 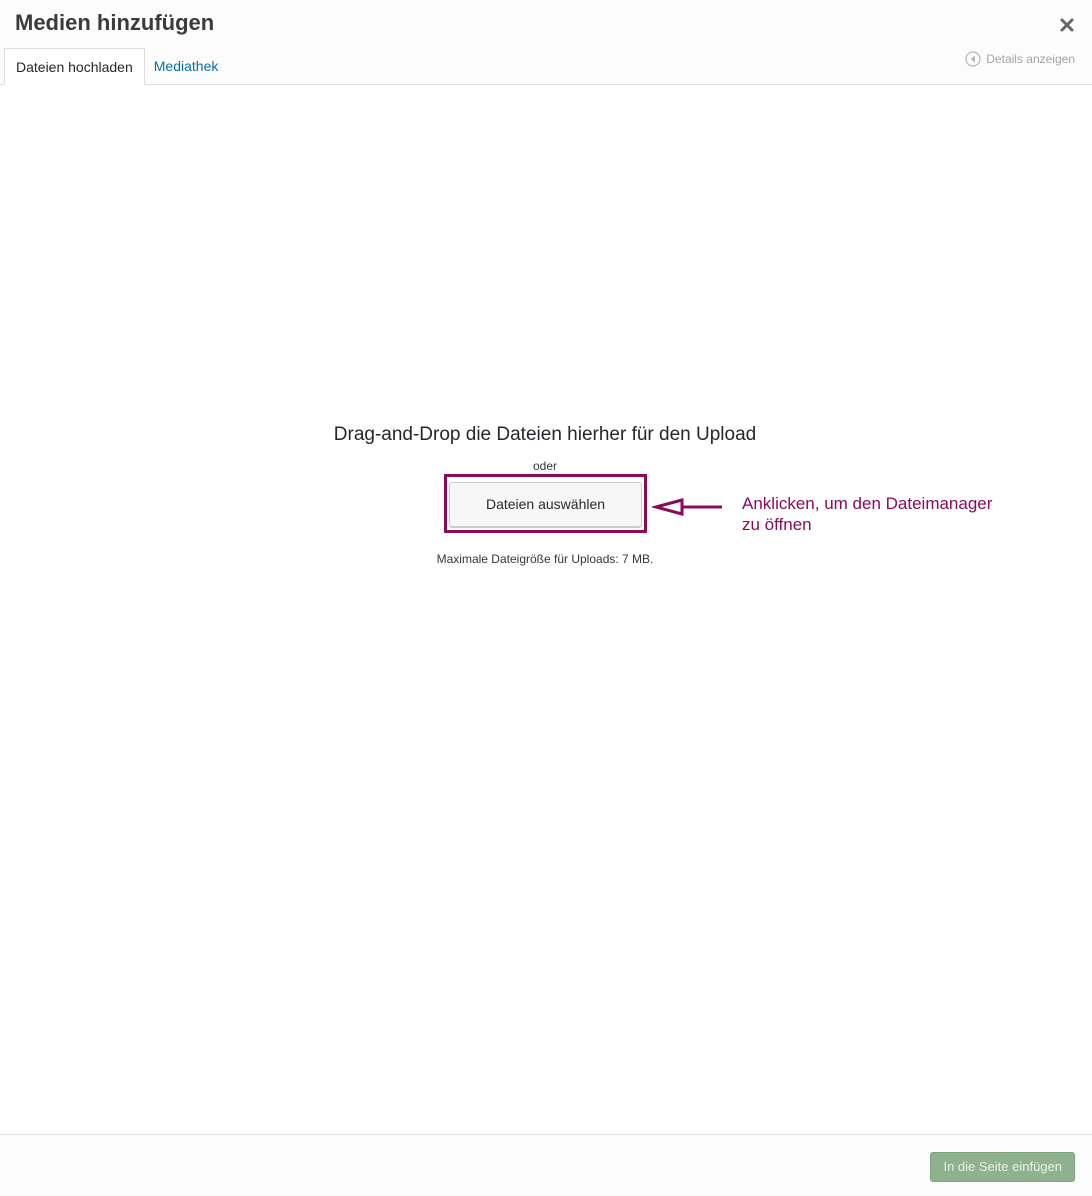 I want to click on close-icon, so click(x=1067, y=25).